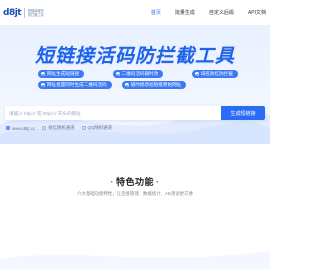 This screenshot has height=269, width=320. What do you see at coordinates (135, 260) in the screenshot?
I see `section-wave-decoration` at bounding box center [135, 260].